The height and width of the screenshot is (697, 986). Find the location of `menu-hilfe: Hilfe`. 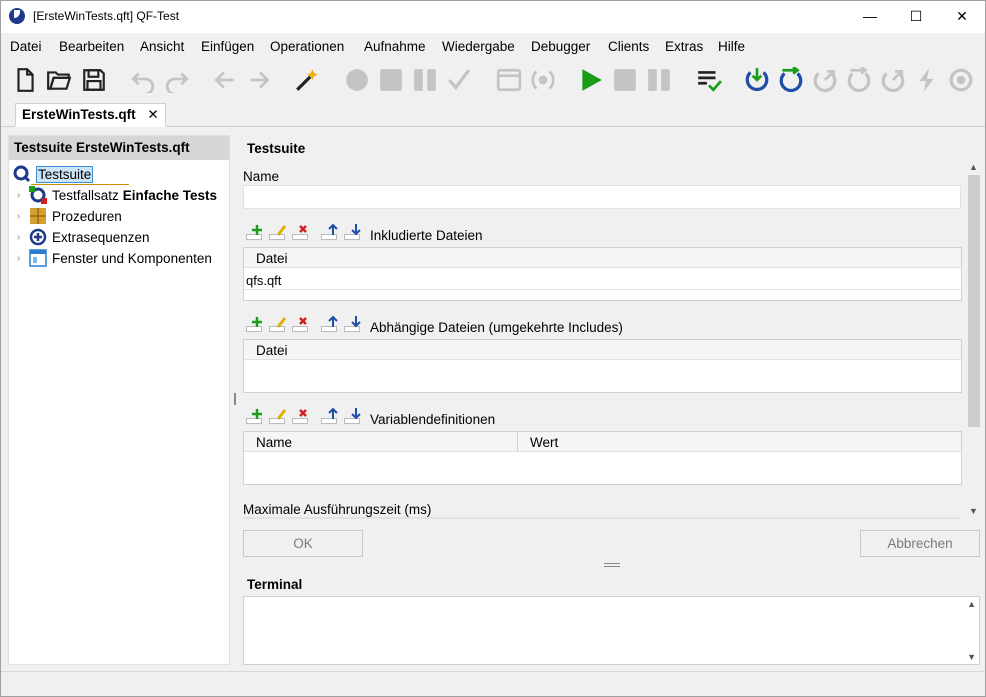

menu-hilfe: Hilfe is located at coordinates (731, 46).